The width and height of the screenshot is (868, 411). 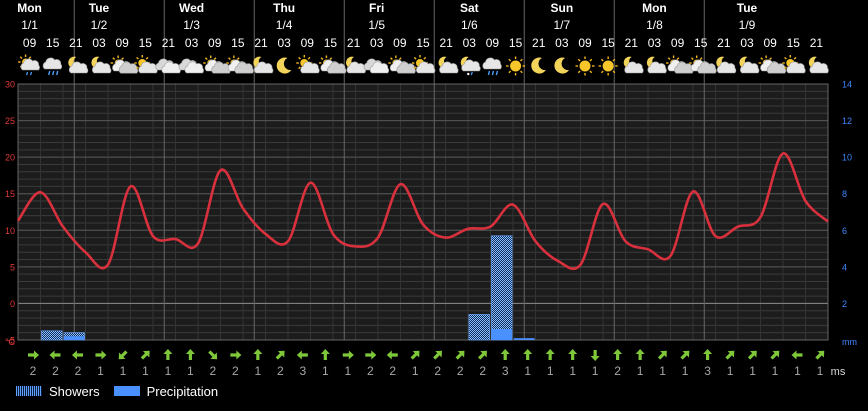 What do you see at coordinates (191, 25) in the screenshot?
I see `day-date: 1/3` at bounding box center [191, 25].